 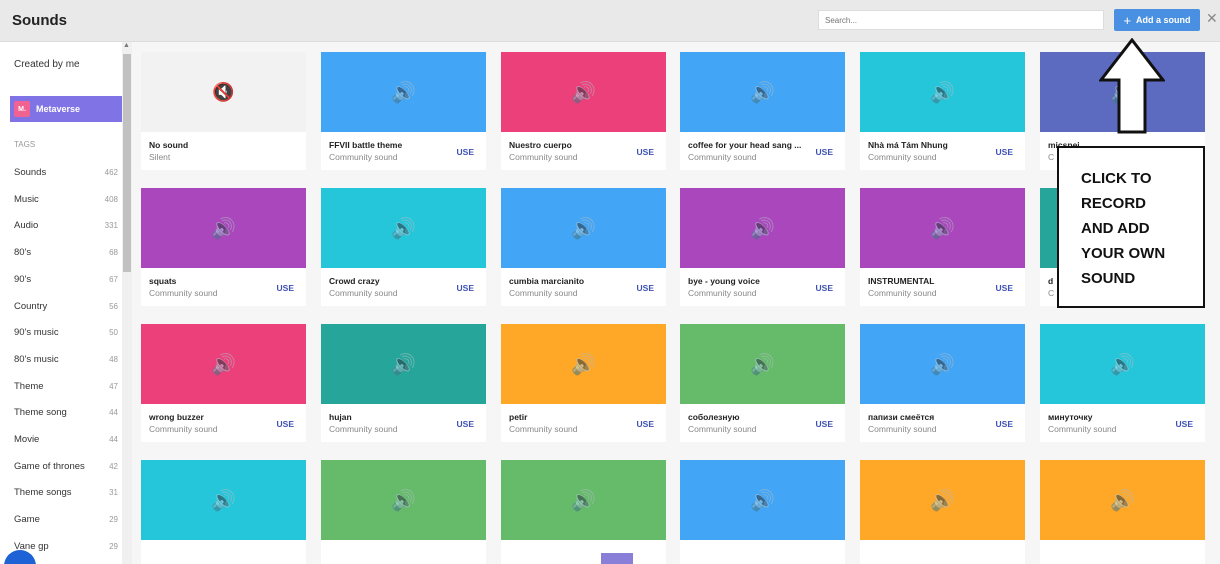 What do you see at coordinates (66, 468) in the screenshot?
I see `sidebar-tag-item: Game of thrones 42` at bounding box center [66, 468].